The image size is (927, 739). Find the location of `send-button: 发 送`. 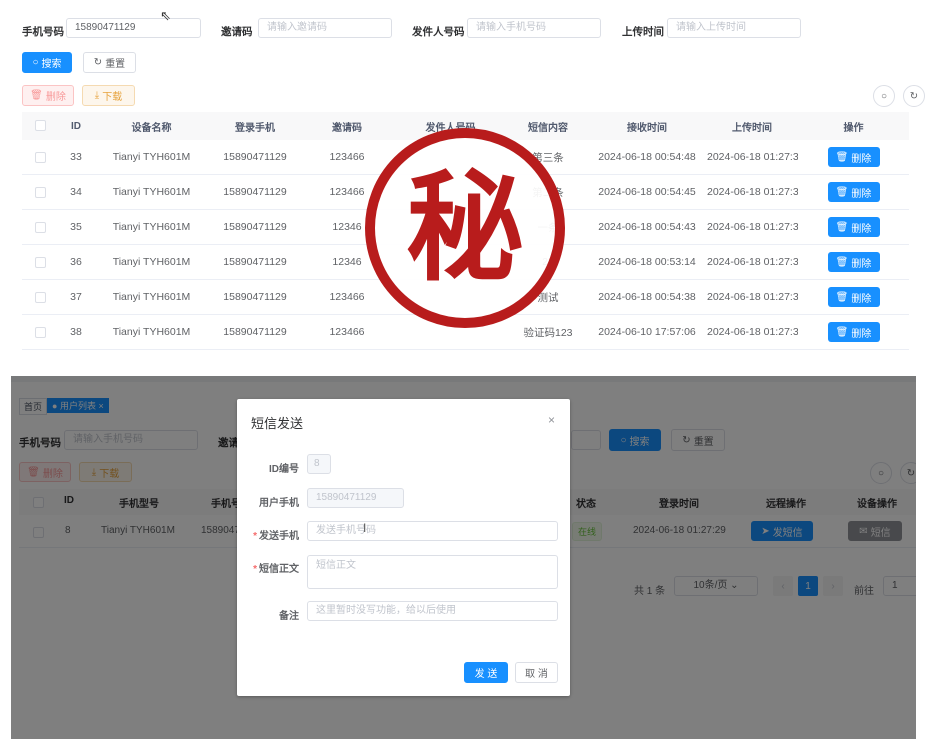

send-button: 发 送 is located at coordinates (486, 672).